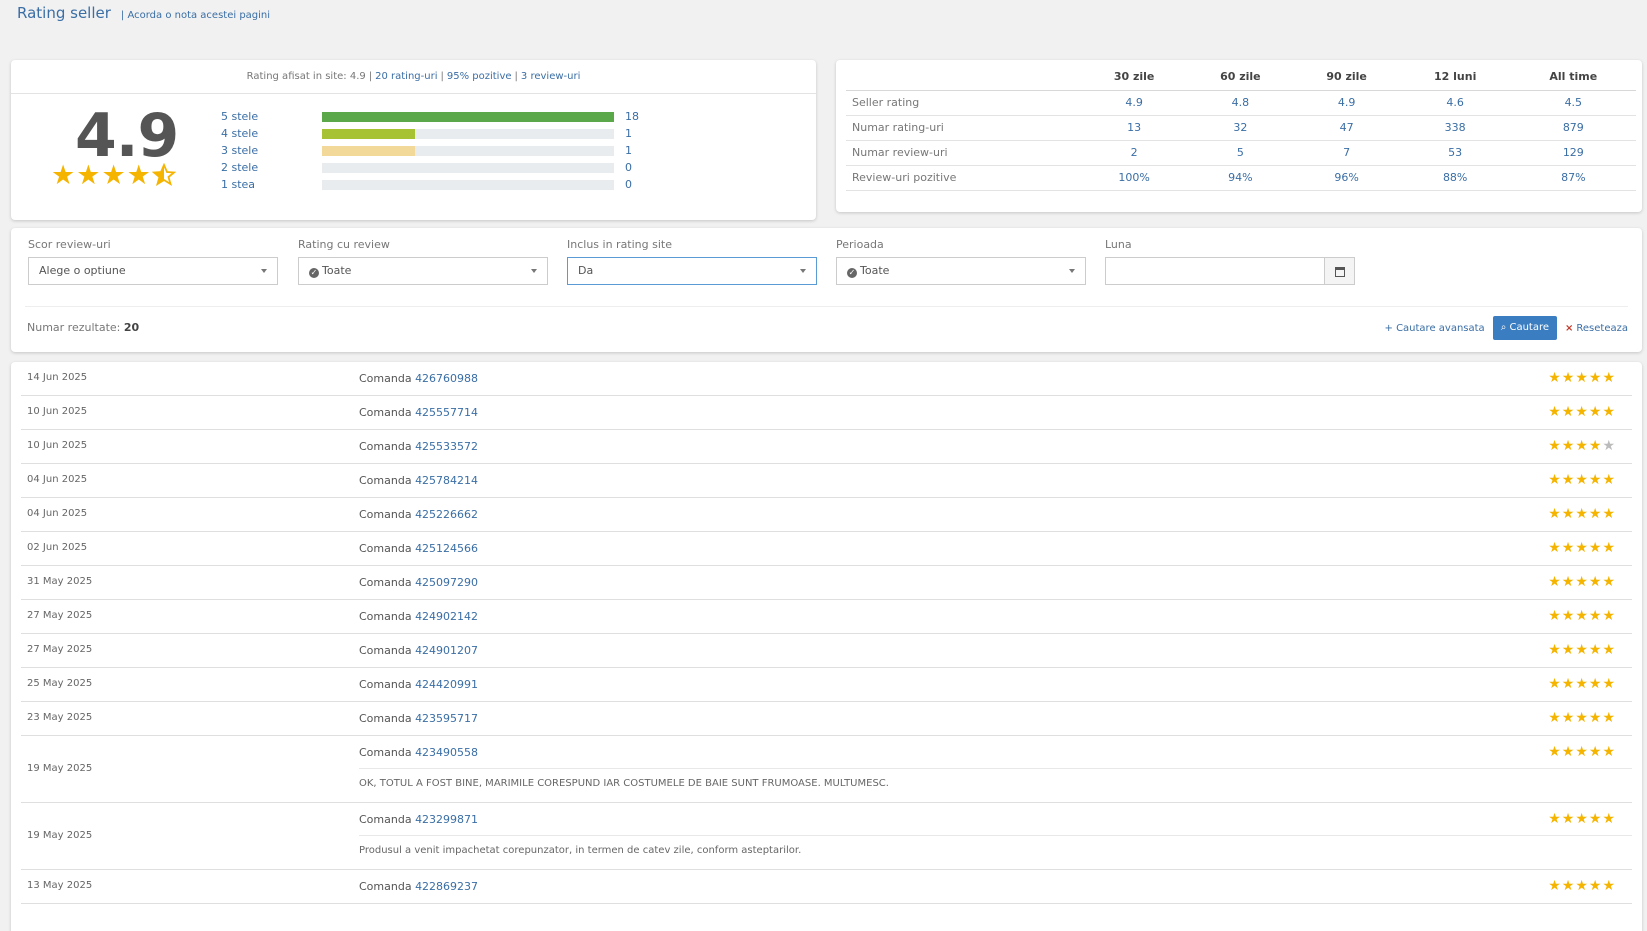 The image size is (1647, 931). Describe the element at coordinates (446, 446) in the screenshot. I see `order-link: 425533572` at that location.